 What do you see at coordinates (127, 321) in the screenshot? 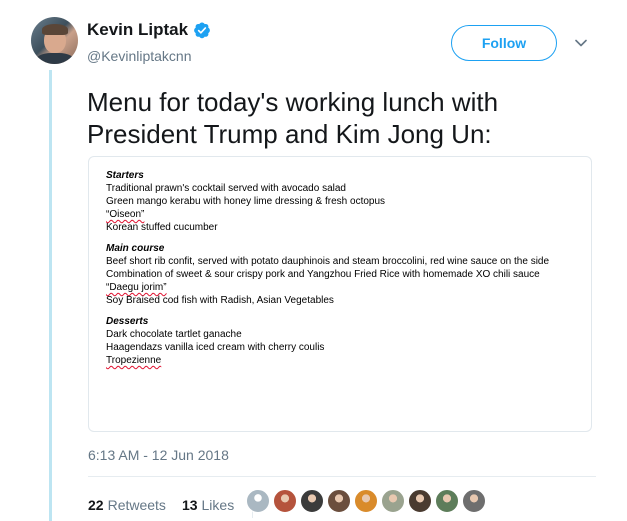
I see `desserts-heading: Desserts` at bounding box center [127, 321].